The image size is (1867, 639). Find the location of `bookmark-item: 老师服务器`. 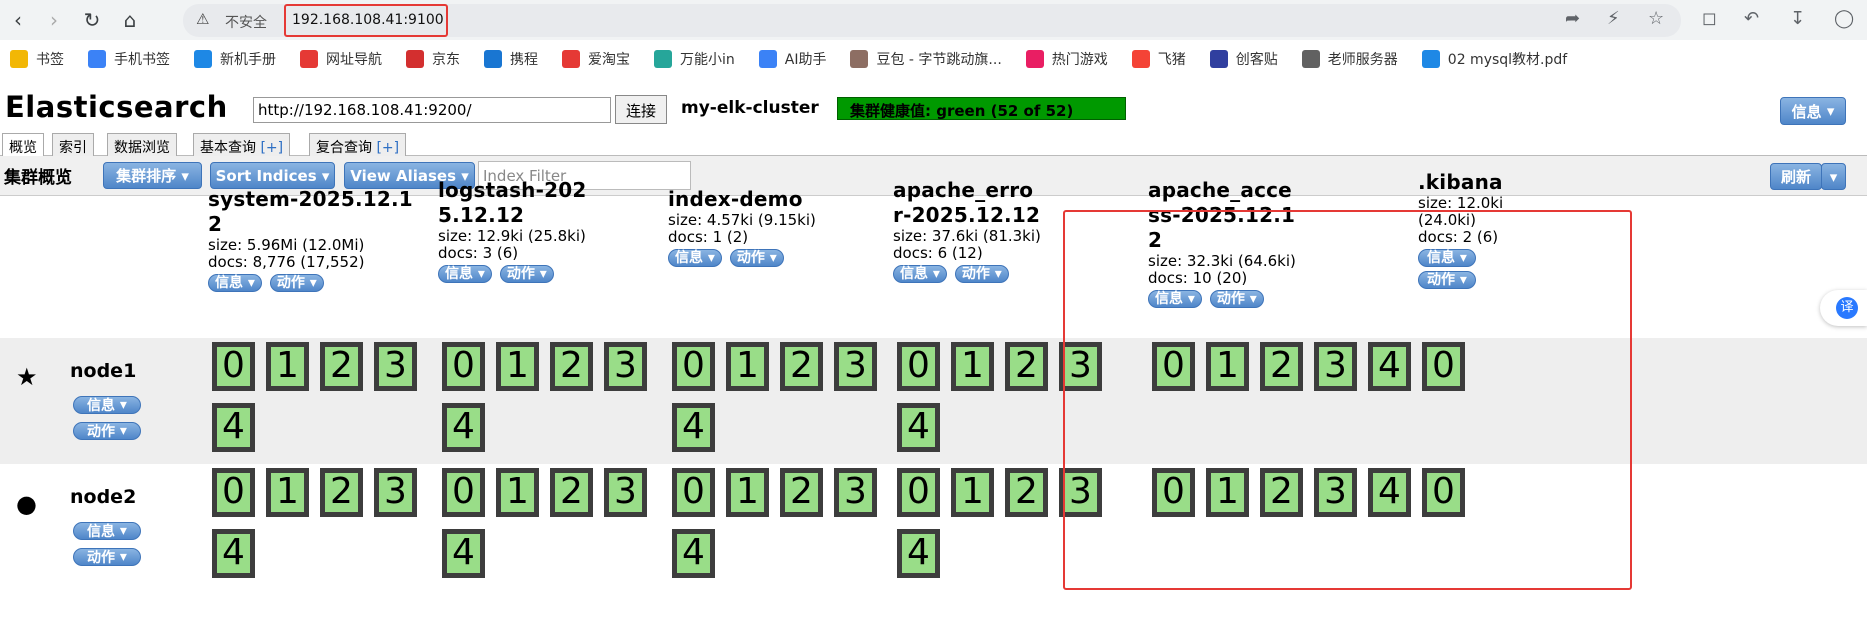

bookmark-item: 老师服务器 is located at coordinates (1349, 59).